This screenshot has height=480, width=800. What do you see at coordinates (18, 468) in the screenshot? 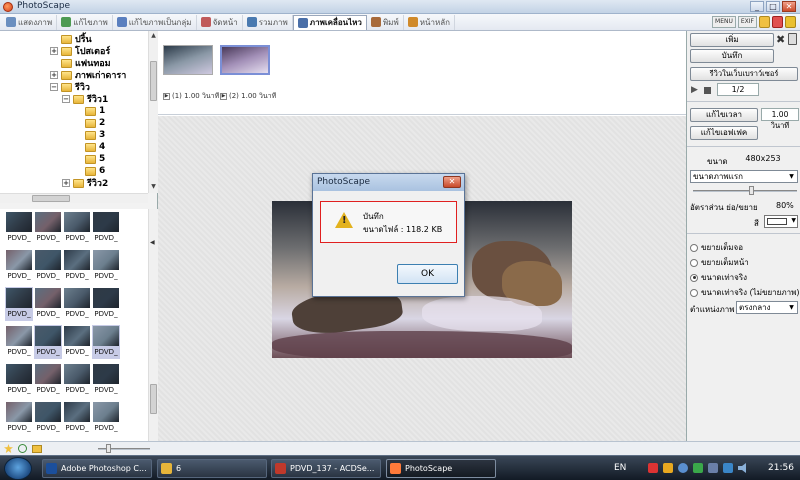
I see `start-button` at bounding box center [18, 468].